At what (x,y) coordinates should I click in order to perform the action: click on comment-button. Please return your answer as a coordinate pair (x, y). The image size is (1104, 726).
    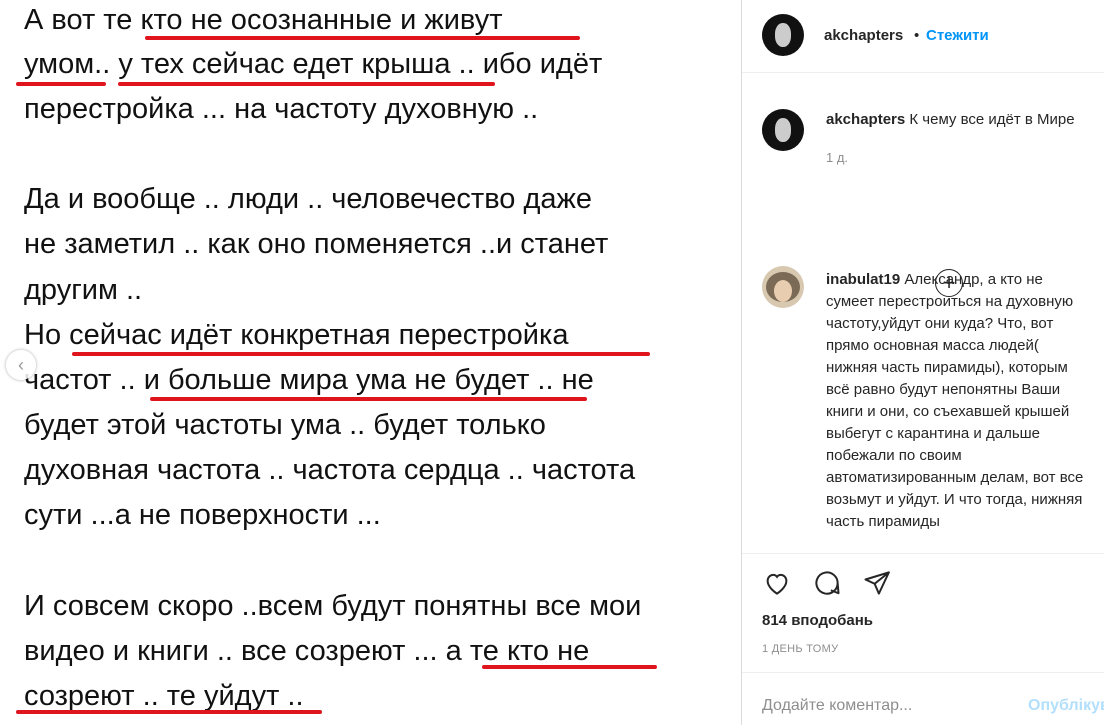
    Looking at the image, I should click on (827, 583).